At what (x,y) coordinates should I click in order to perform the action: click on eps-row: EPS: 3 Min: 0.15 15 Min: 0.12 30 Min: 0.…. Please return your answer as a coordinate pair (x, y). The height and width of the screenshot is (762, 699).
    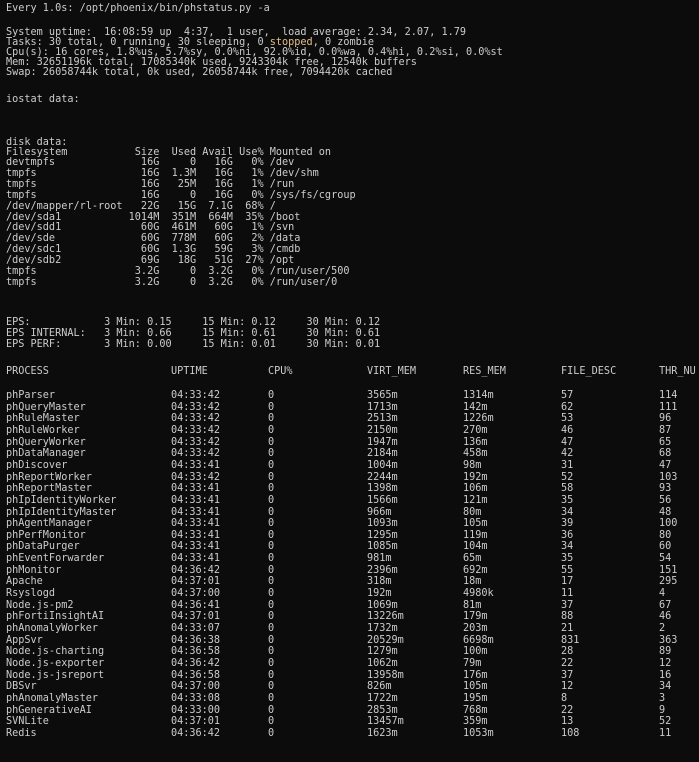
    Looking at the image, I should click on (193, 322).